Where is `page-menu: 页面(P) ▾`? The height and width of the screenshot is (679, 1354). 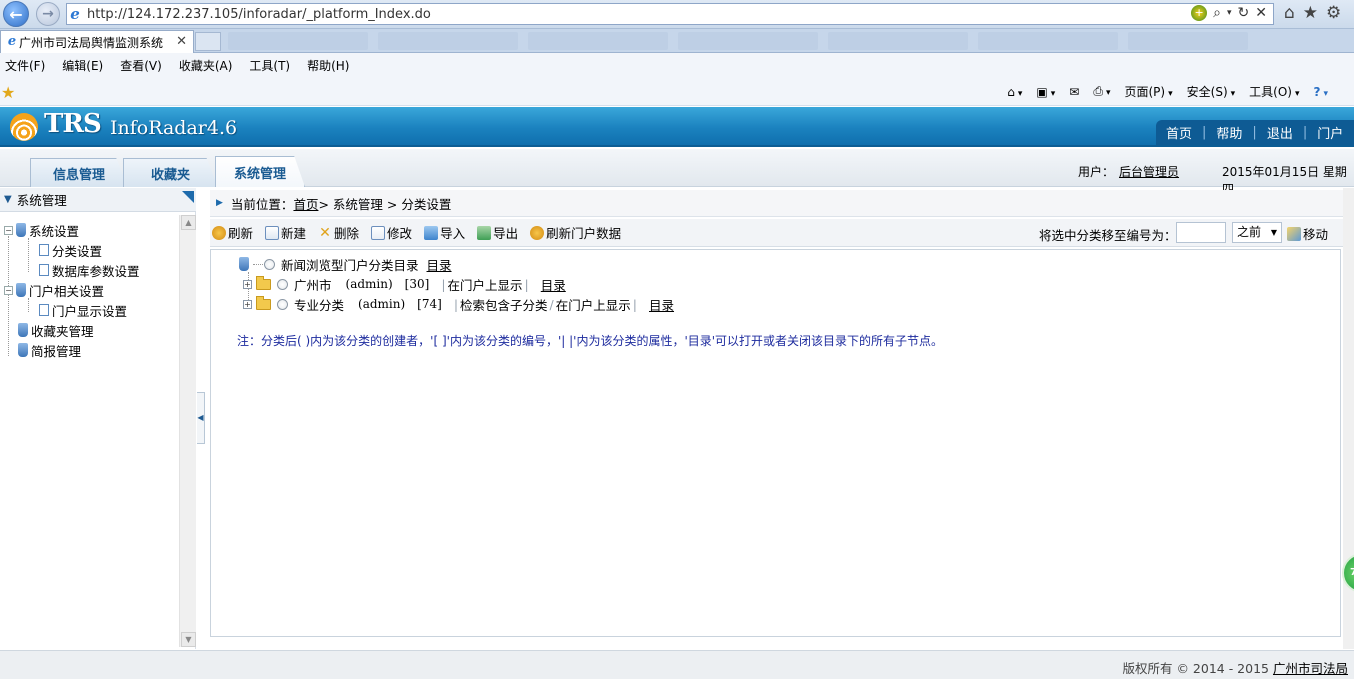 page-menu: 页面(P) ▾ is located at coordinates (1149, 91).